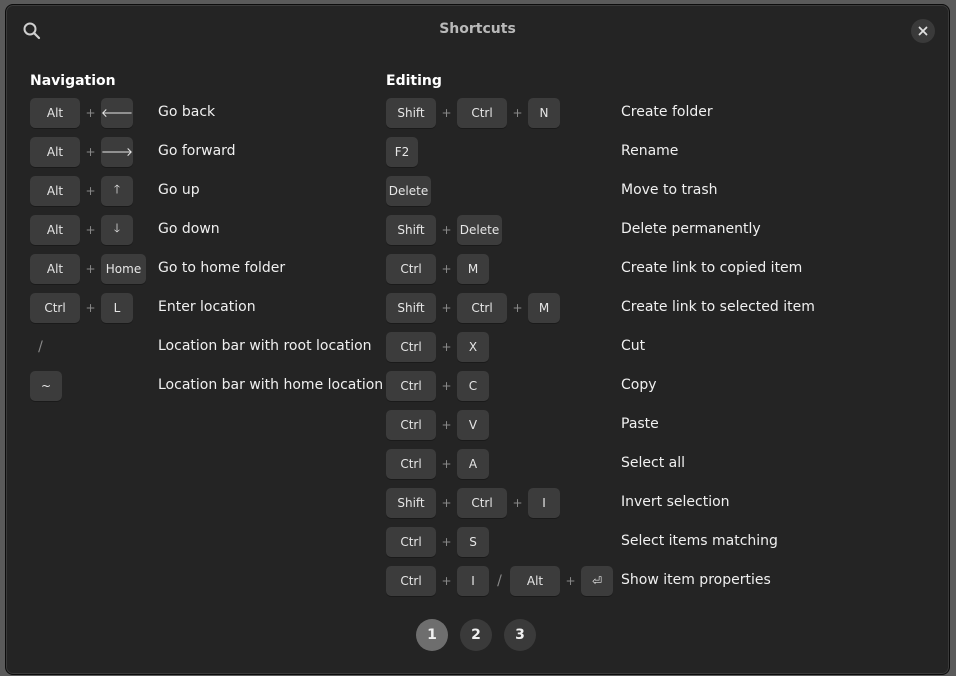  I want to click on shortcut-keys: Ctrl + V, so click(437, 424).